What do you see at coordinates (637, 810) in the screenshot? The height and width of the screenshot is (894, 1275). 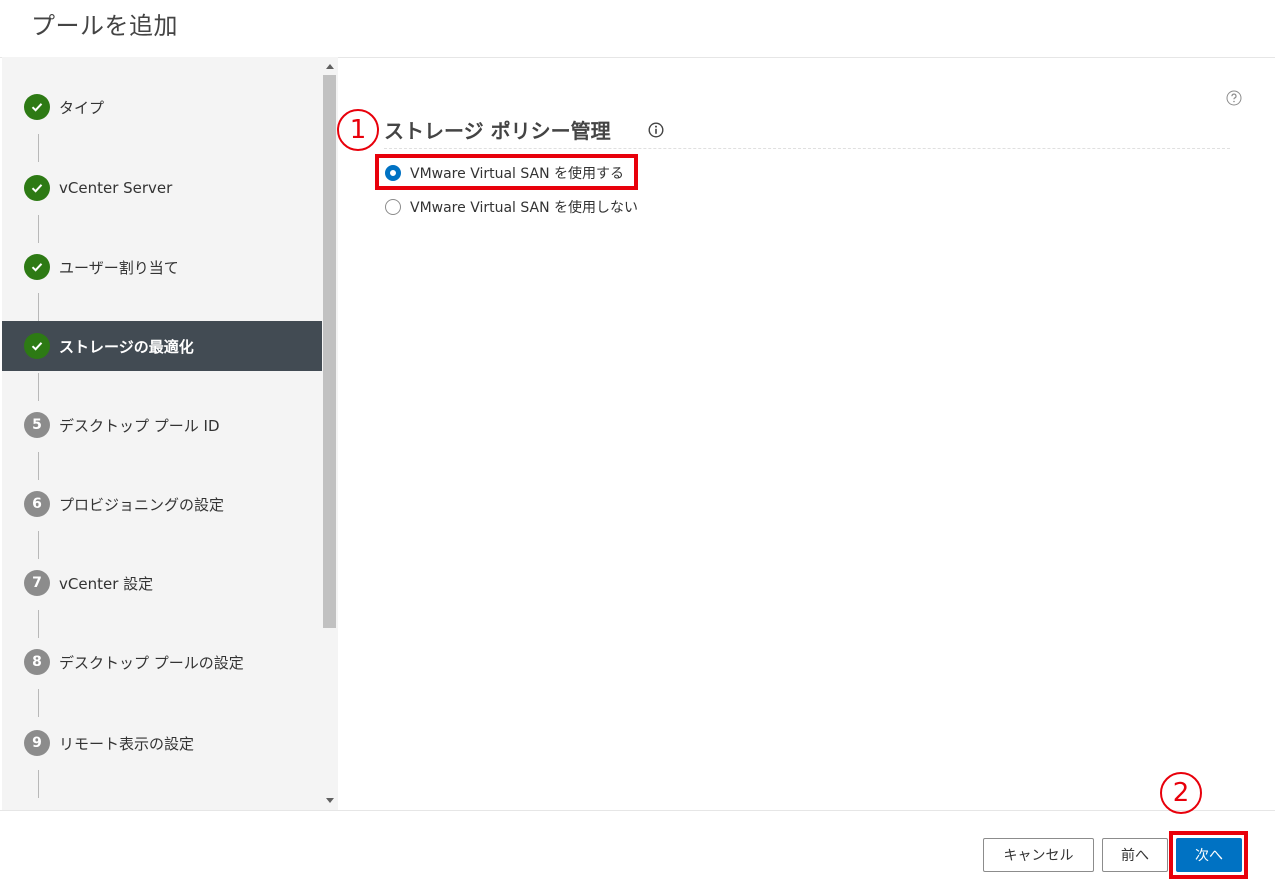 I see `footer-divider` at bounding box center [637, 810].